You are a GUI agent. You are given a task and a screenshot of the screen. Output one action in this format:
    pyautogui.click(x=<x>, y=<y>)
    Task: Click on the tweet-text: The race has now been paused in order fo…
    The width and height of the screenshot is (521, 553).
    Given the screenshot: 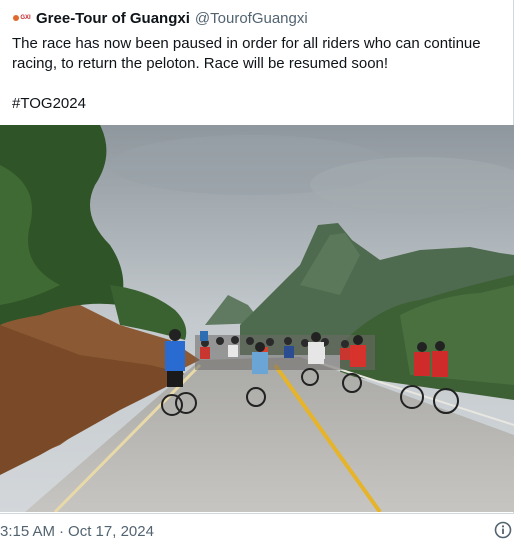 What is the action you would take?
    pyautogui.click(x=246, y=73)
    